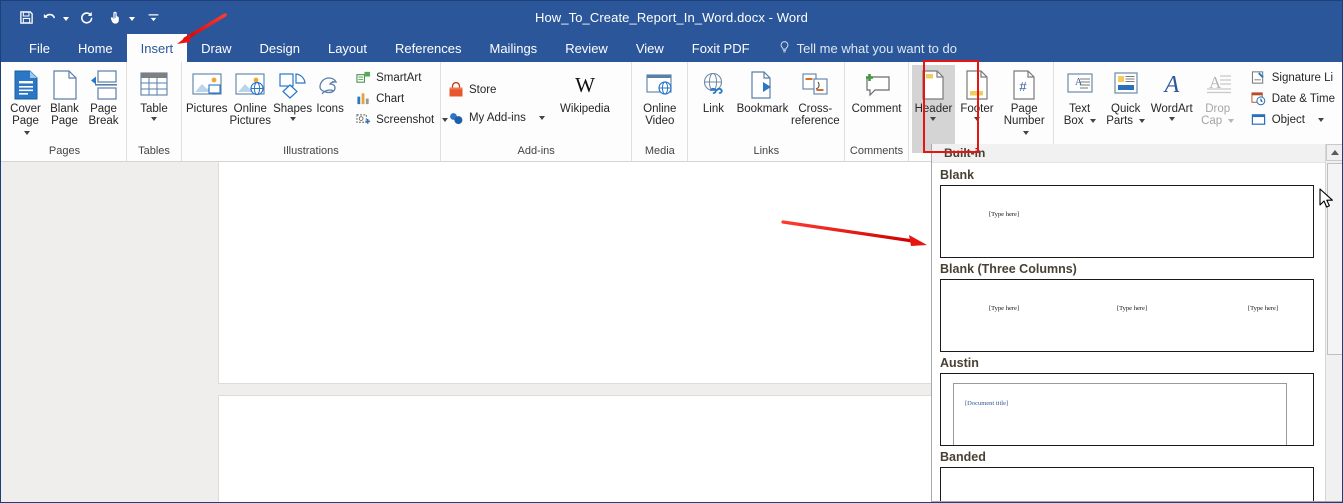  Describe the element at coordinates (1137, 153) in the screenshot. I see `gallery-section-label: Built-in` at that location.